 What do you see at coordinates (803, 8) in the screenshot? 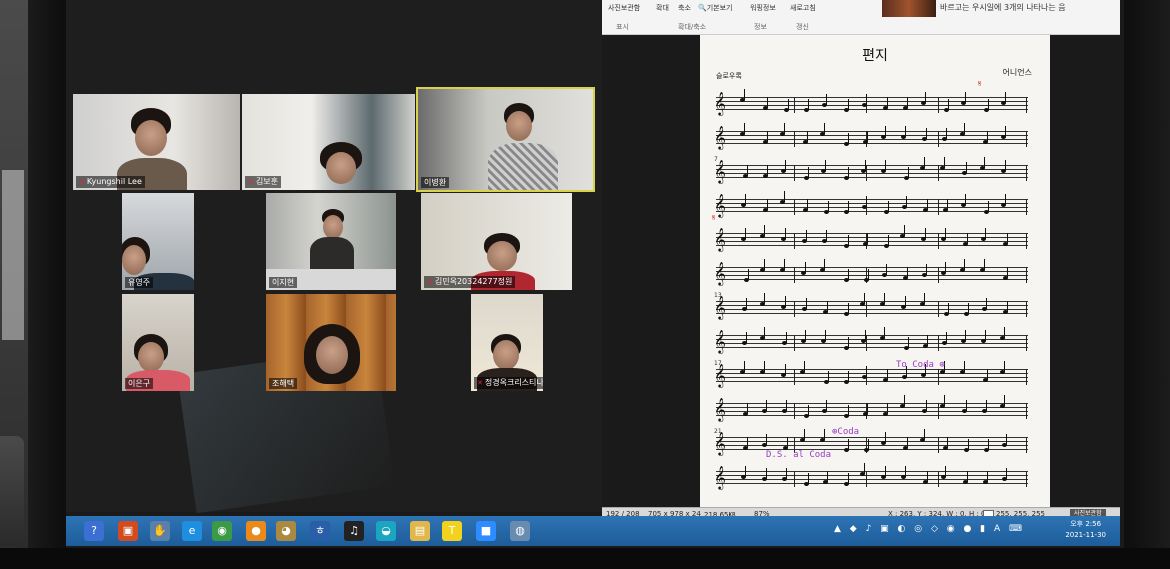
I see `refresh-button: 새로고침` at bounding box center [803, 8].